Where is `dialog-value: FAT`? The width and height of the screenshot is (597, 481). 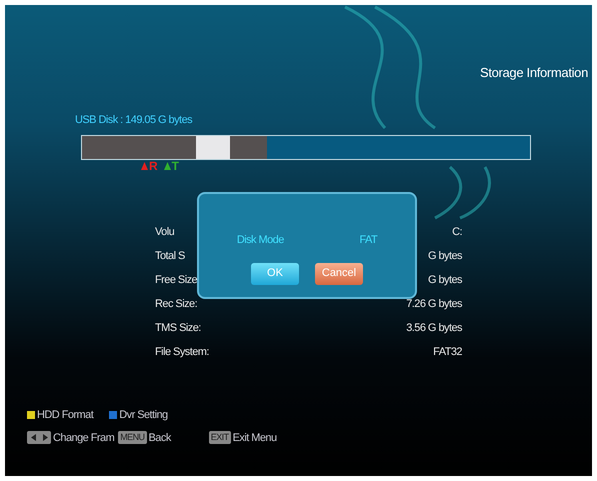 dialog-value: FAT is located at coordinates (368, 240).